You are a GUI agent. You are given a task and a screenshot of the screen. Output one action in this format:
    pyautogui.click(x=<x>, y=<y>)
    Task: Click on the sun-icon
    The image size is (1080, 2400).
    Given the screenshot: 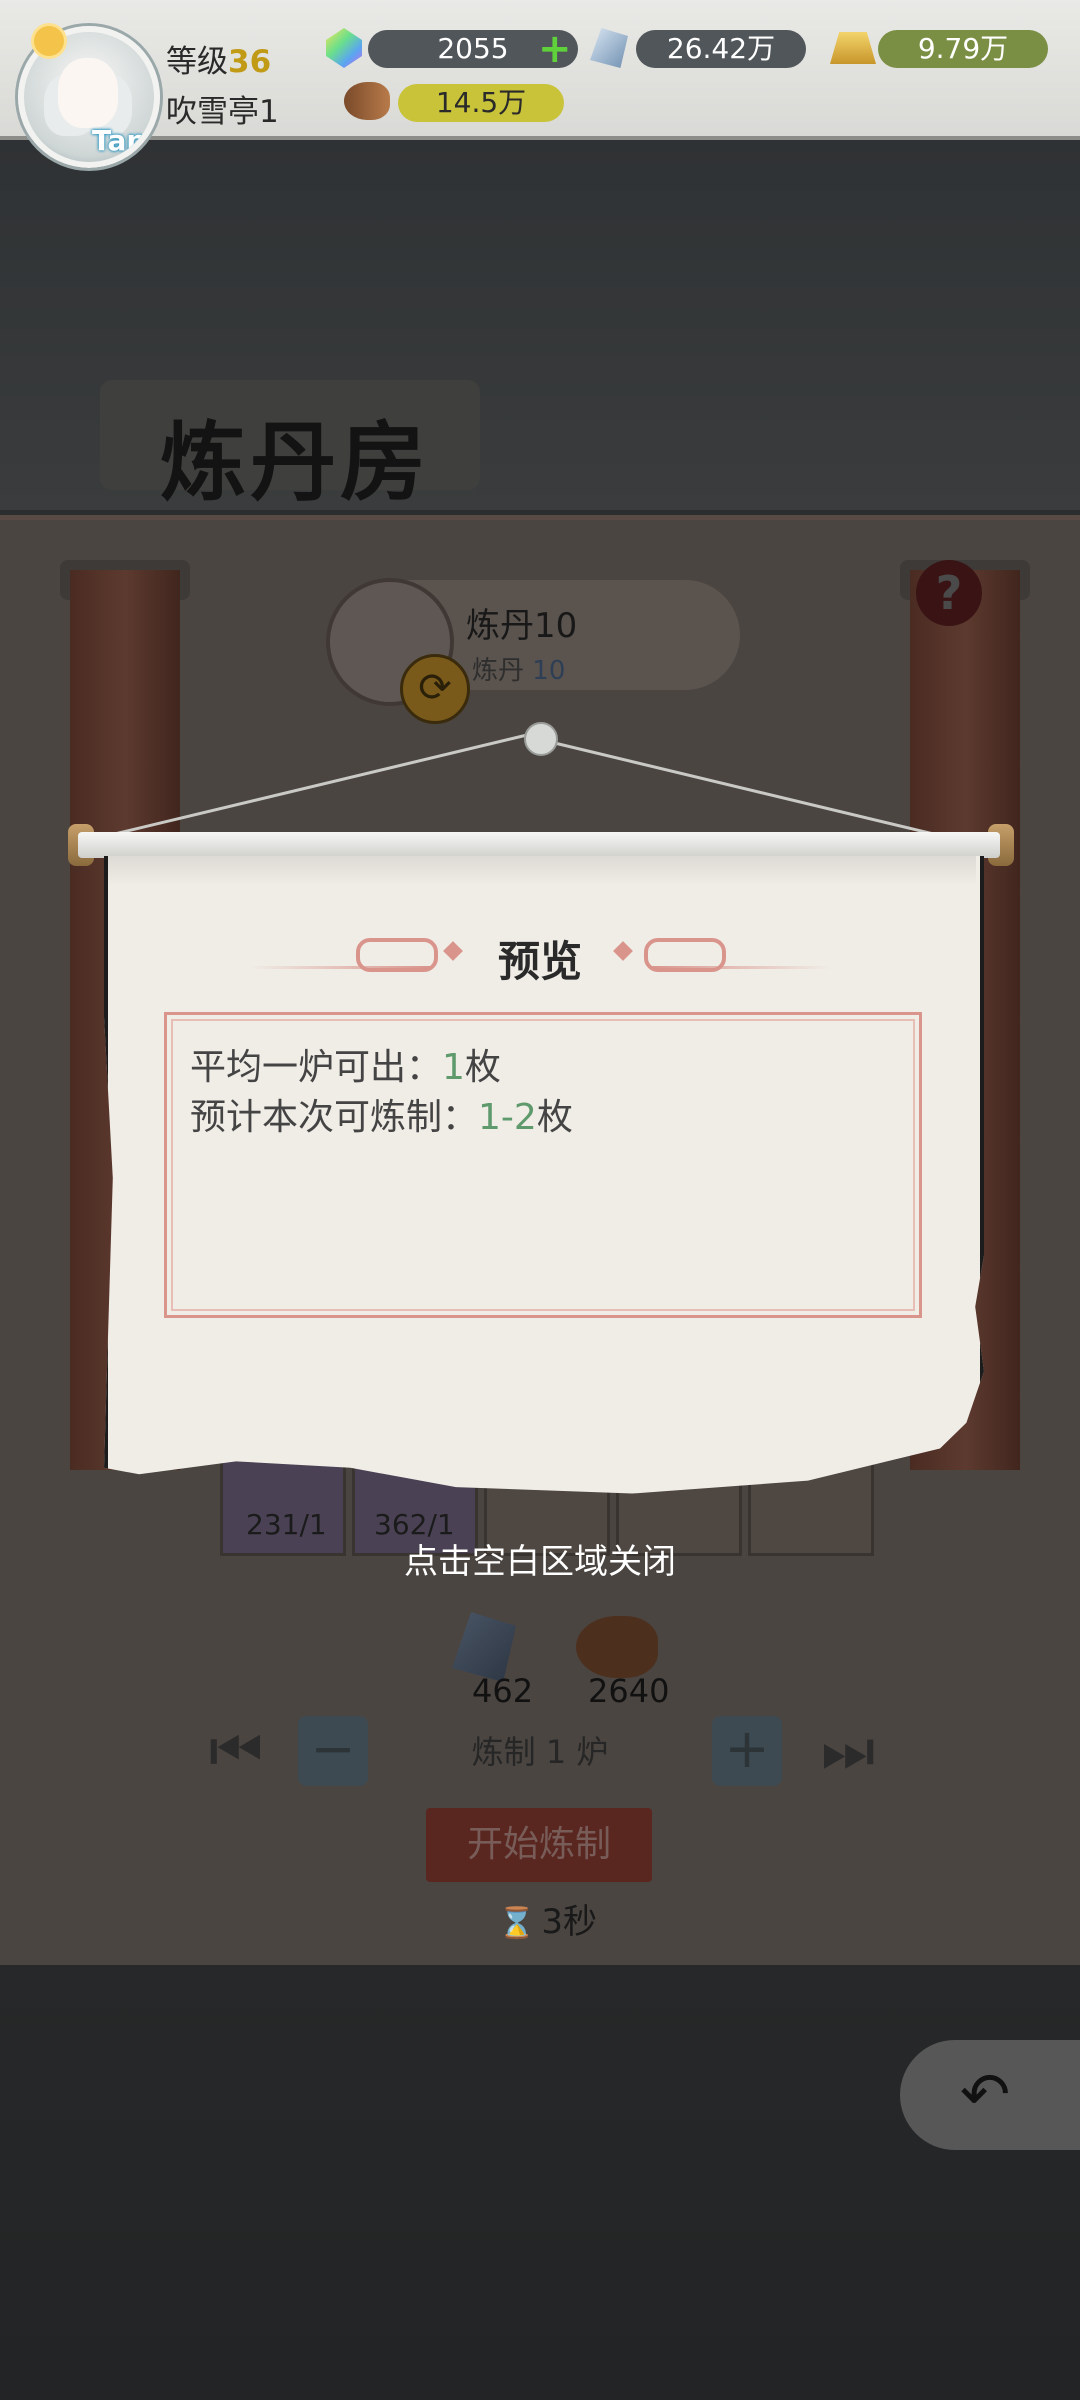 What is the action you would take?
    pyautogui.click(x=49, y=41)
    